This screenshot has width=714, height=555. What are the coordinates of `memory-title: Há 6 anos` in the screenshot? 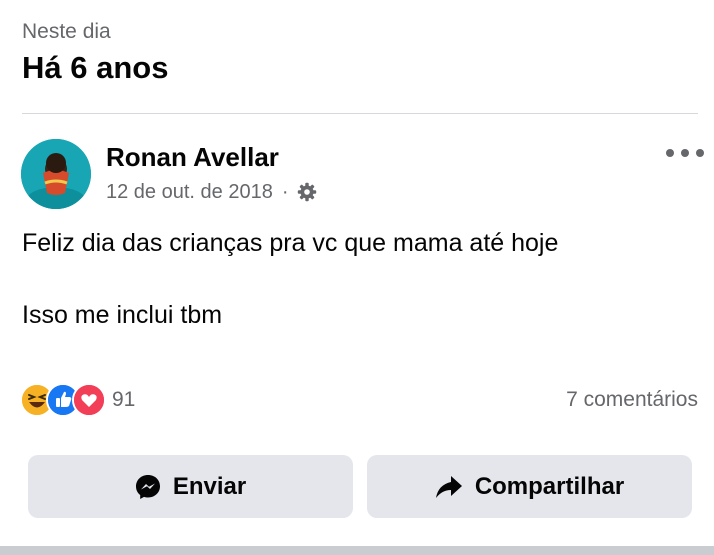 It's located at (95, 67).